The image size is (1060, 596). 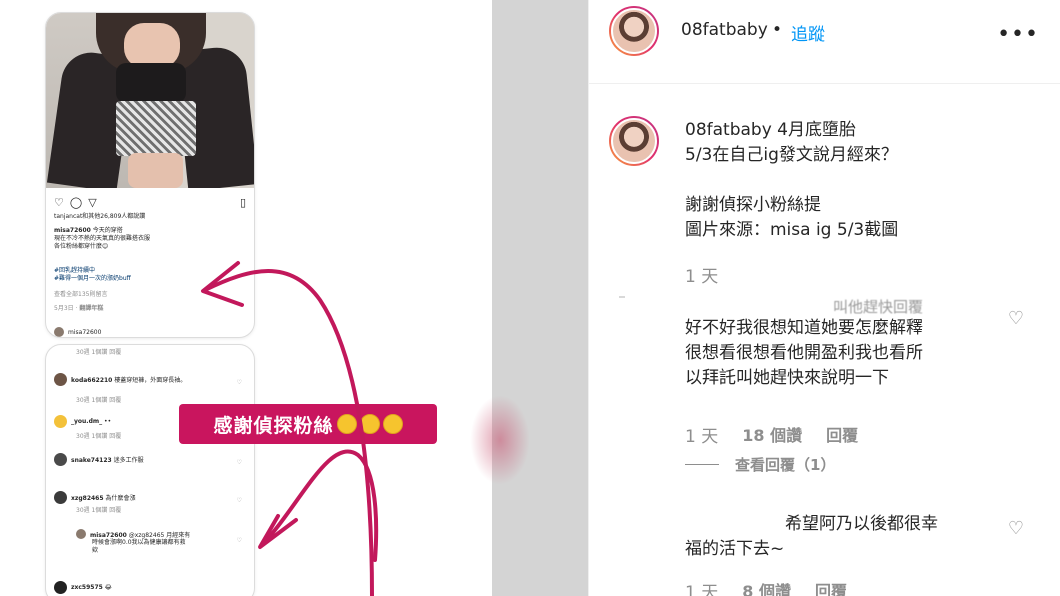 What do you see at coordinates (842, 434) in the screenshot?
I see `comment-1-reply-button: 回覆` at bounding box center [842, 434].